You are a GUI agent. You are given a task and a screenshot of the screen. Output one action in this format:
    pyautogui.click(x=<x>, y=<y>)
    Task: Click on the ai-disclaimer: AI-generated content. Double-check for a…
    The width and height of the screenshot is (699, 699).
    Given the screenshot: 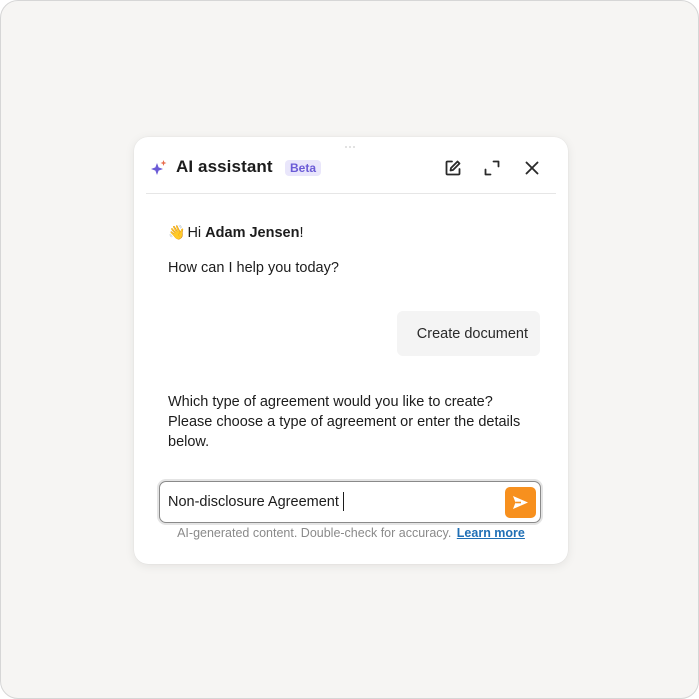 What is the action you would take?
    pyautogui.click(x=351, y=533)
    